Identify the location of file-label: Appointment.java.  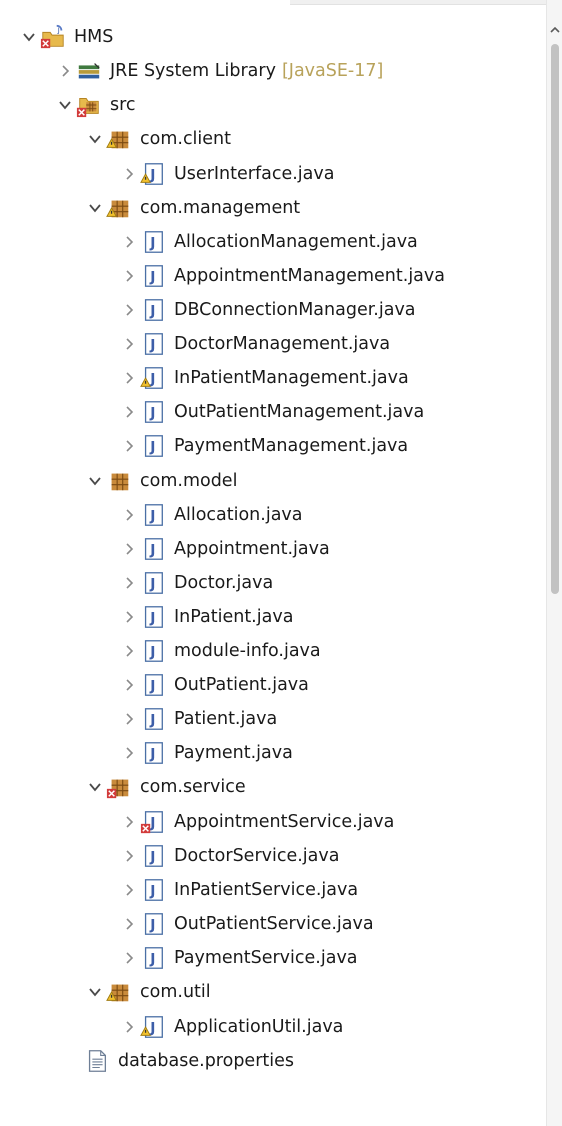
(252, 549).